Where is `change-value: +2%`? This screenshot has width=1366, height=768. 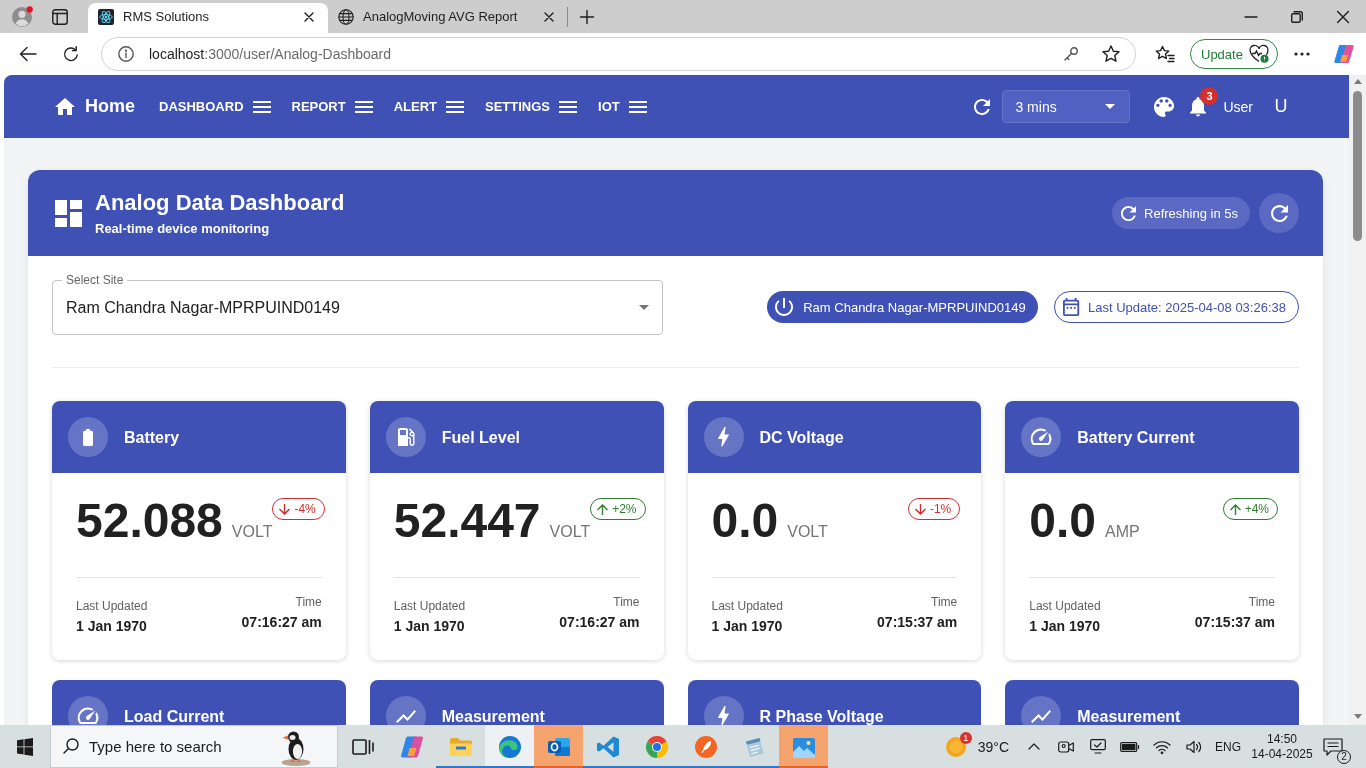 change-value: +2% is located at coordinates (624, 509).